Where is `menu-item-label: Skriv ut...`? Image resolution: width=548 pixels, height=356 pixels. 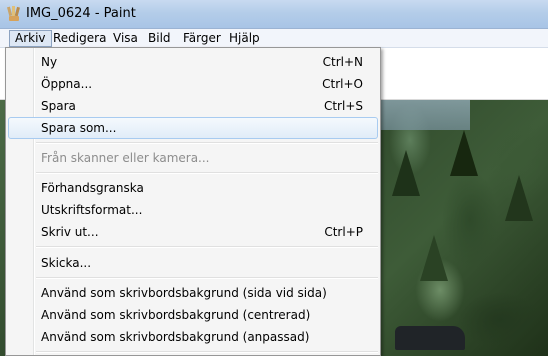 menu-item-label: Skriv ut... is located at coordinates (70, 232).